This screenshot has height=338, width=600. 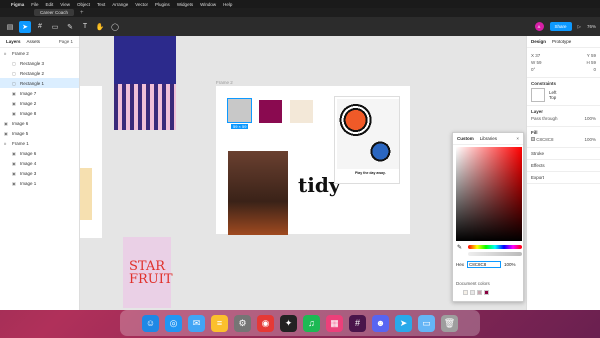 I want to click on telegram-icon: ➤, so click(x=403, y=323).